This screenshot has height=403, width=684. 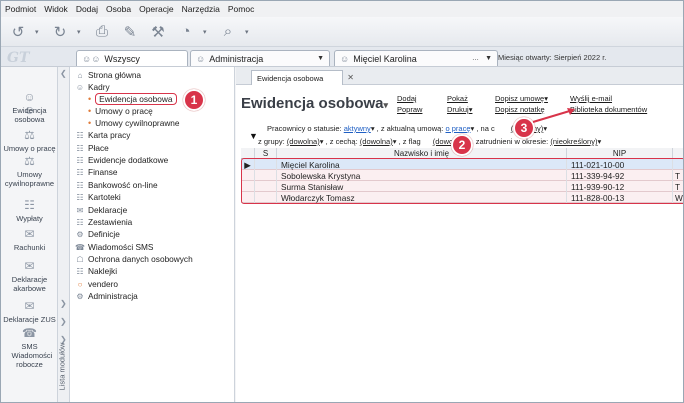 What do you see at coordinates (241, 9) in the screenshot?
I see `menu-pomoc: Pomoc` at bounding box center [241, 9].